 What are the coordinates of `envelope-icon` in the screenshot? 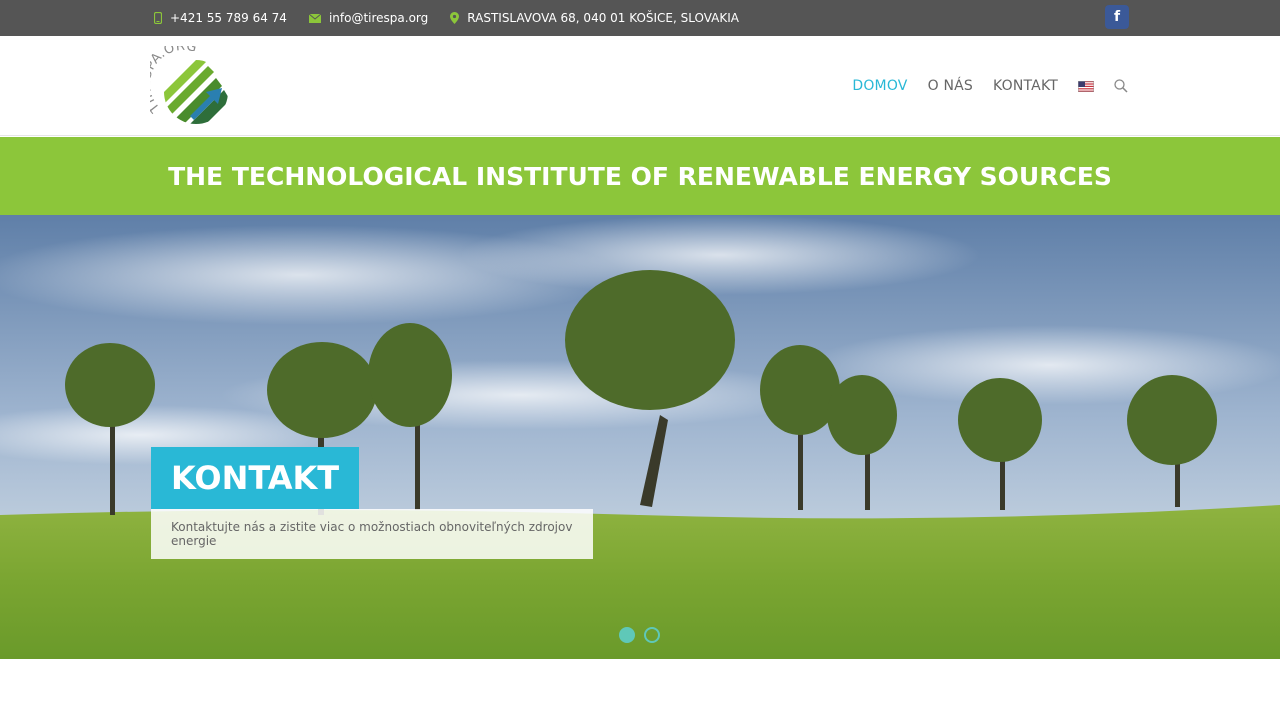 It's located at (314, 18).